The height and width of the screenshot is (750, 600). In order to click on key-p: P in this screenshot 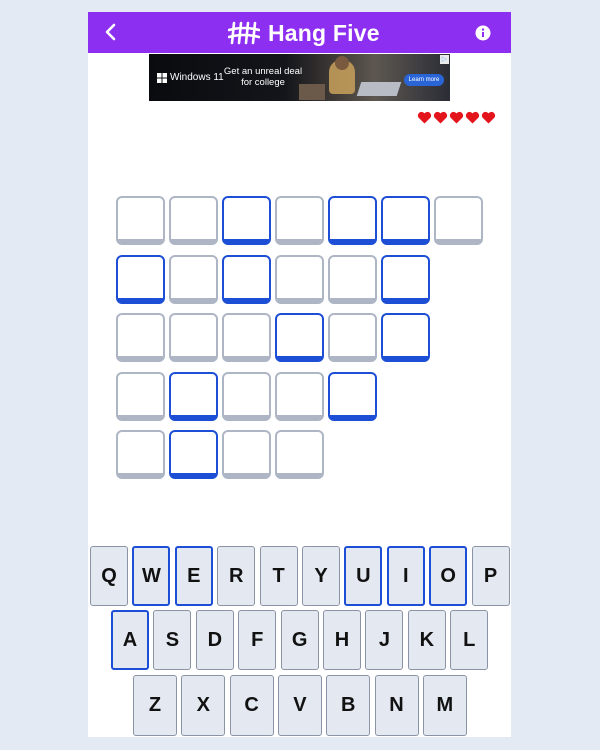, I will do `click(490, 576)`.